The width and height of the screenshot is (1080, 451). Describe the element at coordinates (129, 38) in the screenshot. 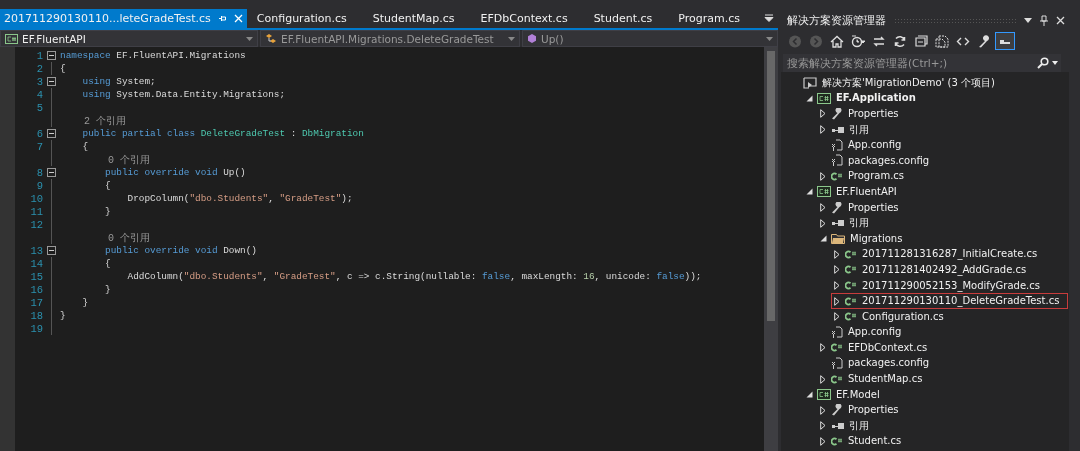

I see `project-dropdown: EF.FluentAPI` at that location.